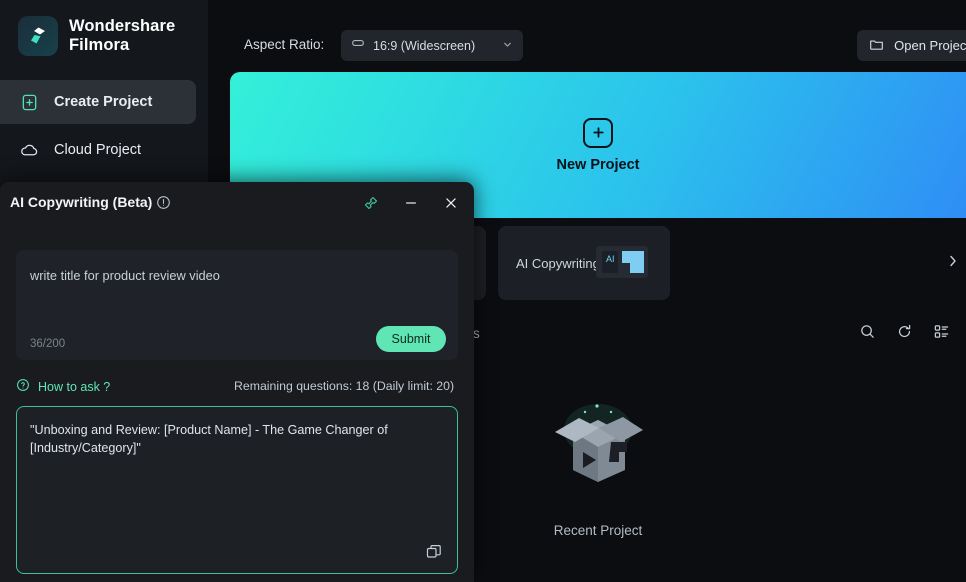 This screenshot has width=966, height=582. Describe the element at coordinates (598, 164) in the screenshot. I see `new-project-label: New Project` at that location.